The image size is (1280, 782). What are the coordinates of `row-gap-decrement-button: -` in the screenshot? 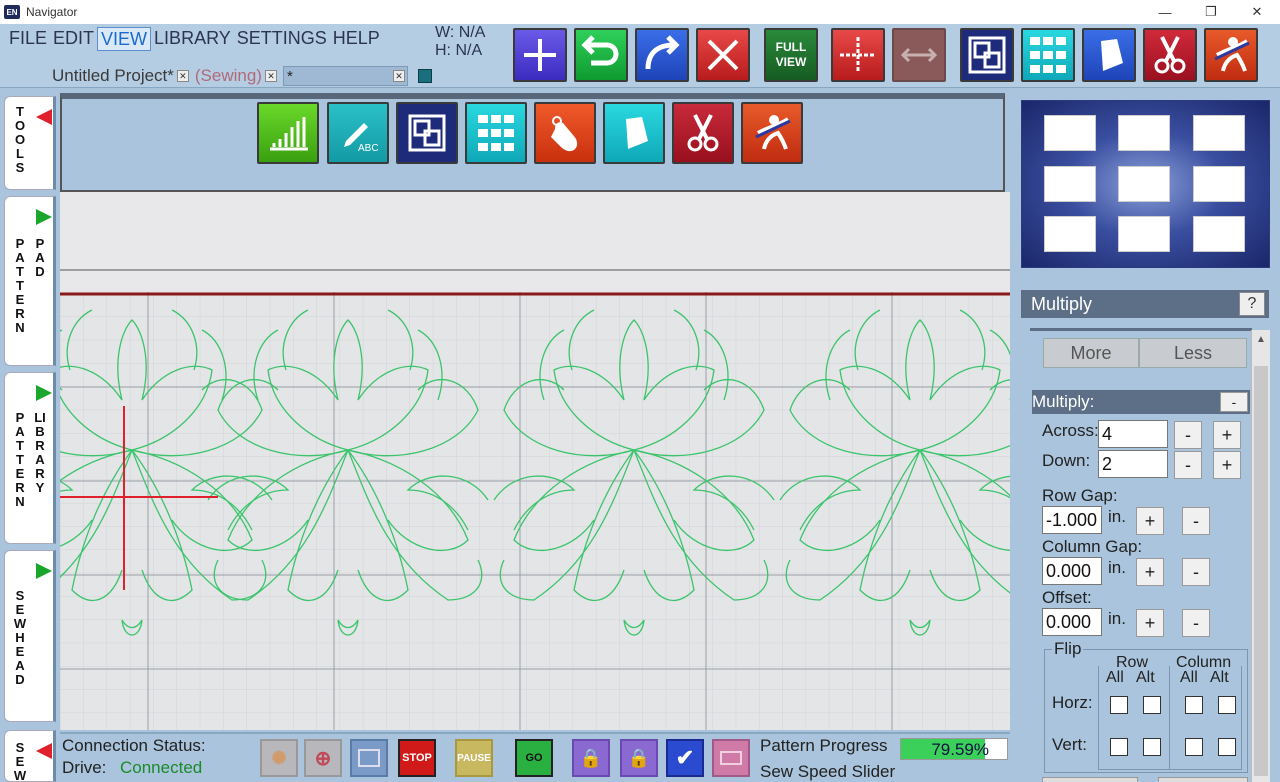 It's located at (1196, 521).